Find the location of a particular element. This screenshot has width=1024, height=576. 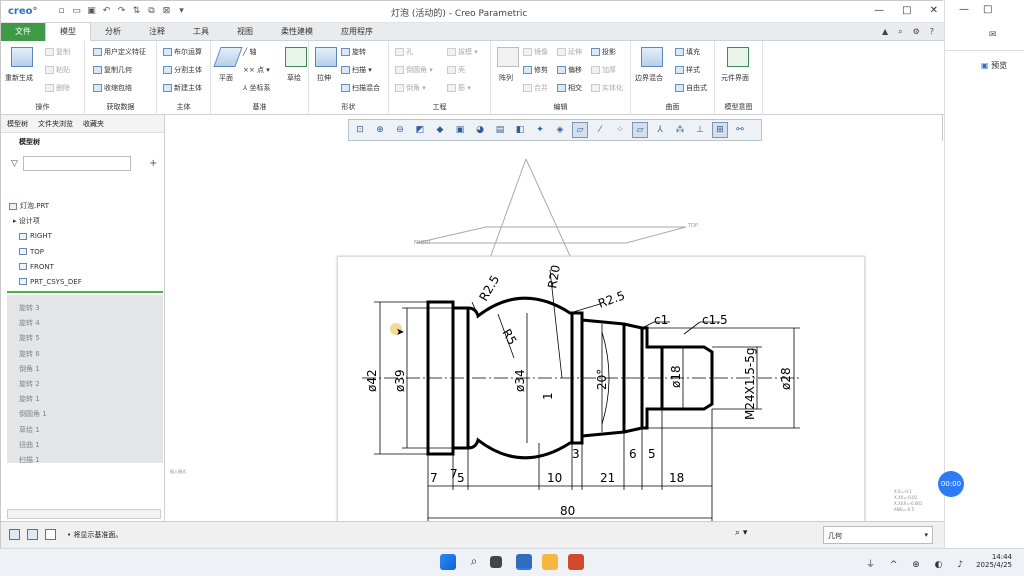

tree-item-right: RIGHT is located at coordinates (85, 236).